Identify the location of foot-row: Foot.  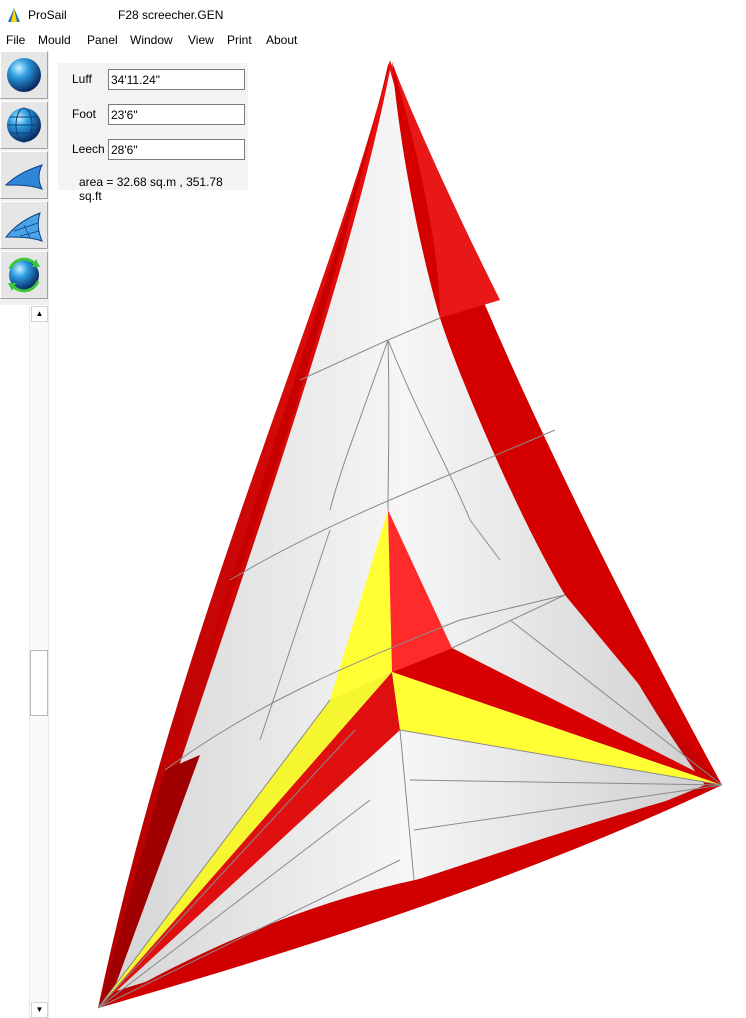
(153, 113).